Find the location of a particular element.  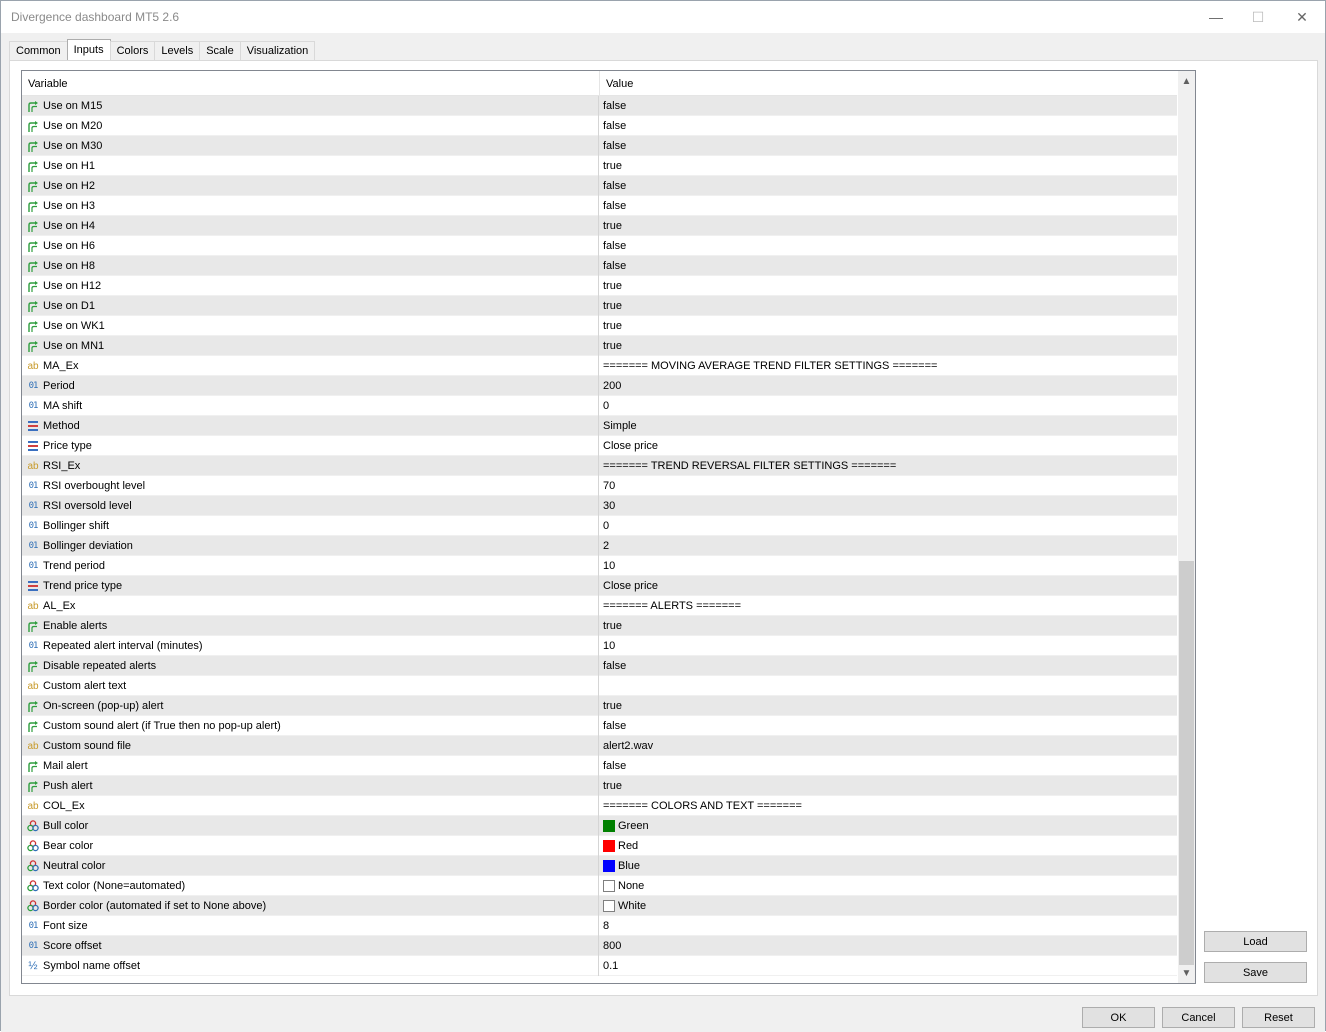

table-row: Neutral color Blue is located at coordinates (599, 866).